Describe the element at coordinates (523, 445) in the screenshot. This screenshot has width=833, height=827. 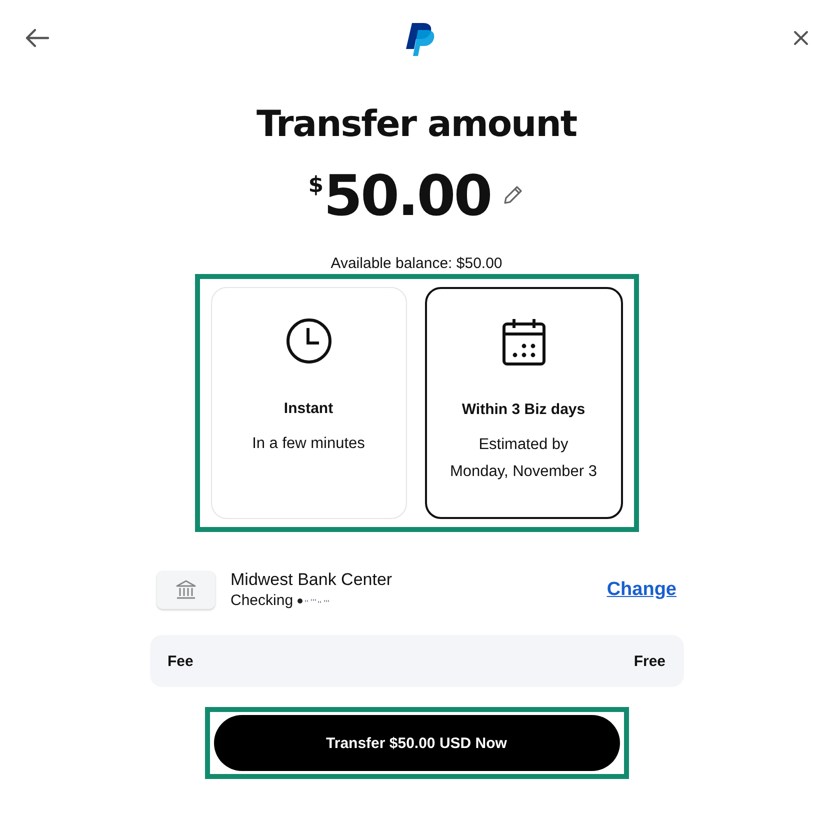
I see `option-detail: Estimated by` at that location.